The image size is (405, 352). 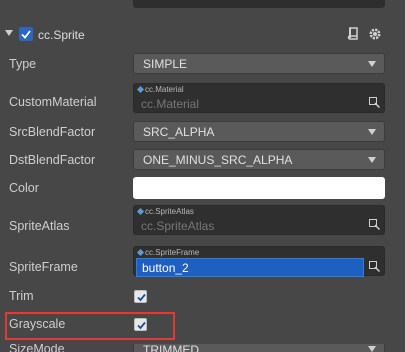 What do you see at coordinates (52, 160) in the screenshot?
I see `dst-blend-label: DstBlendFactor` at bounding box center [52, 160].